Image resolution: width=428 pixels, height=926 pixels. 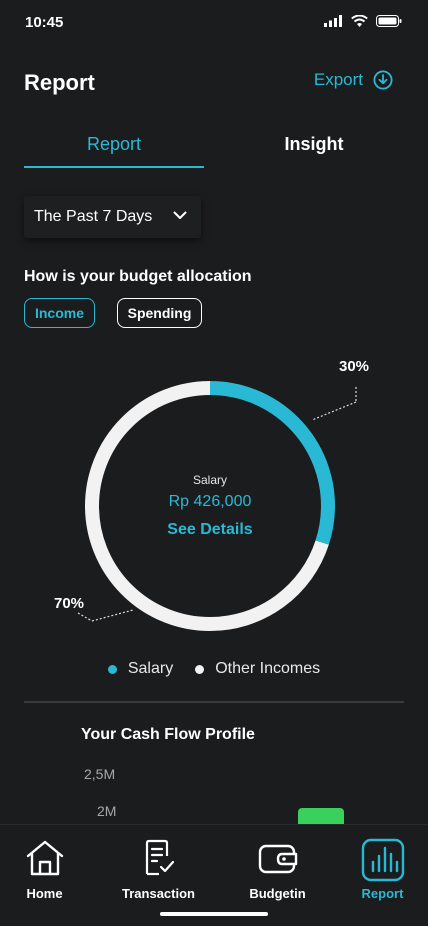 I want to click on y-tick-label: 2,5M, so click(x=100, y=774).